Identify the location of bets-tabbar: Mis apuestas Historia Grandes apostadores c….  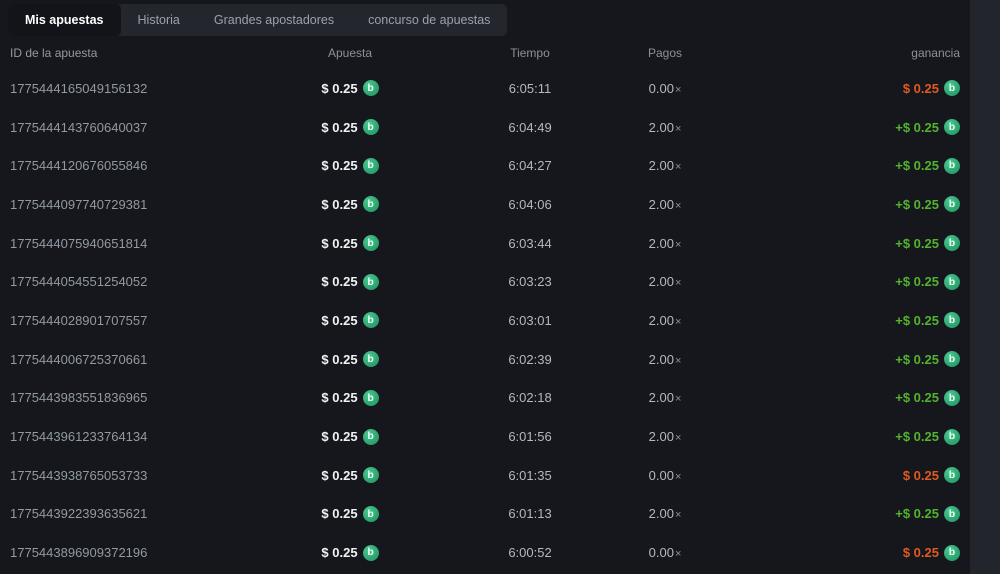
(258, 20).